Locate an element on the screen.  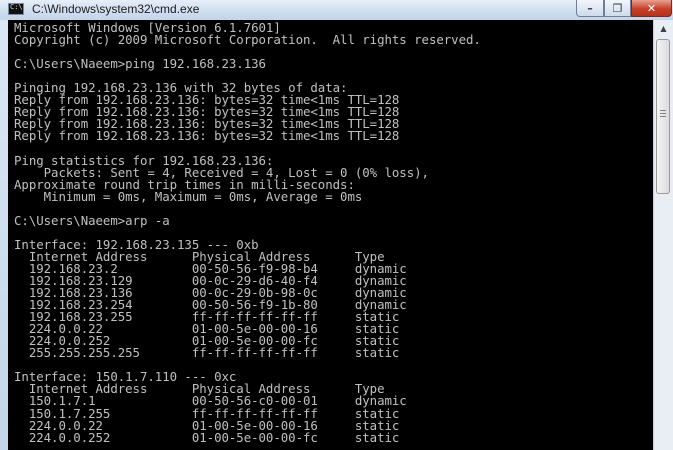
console-line: 255.255.255.255 ff-ff-ff-ff-ff-ff static is located at coordinates (207, 353).